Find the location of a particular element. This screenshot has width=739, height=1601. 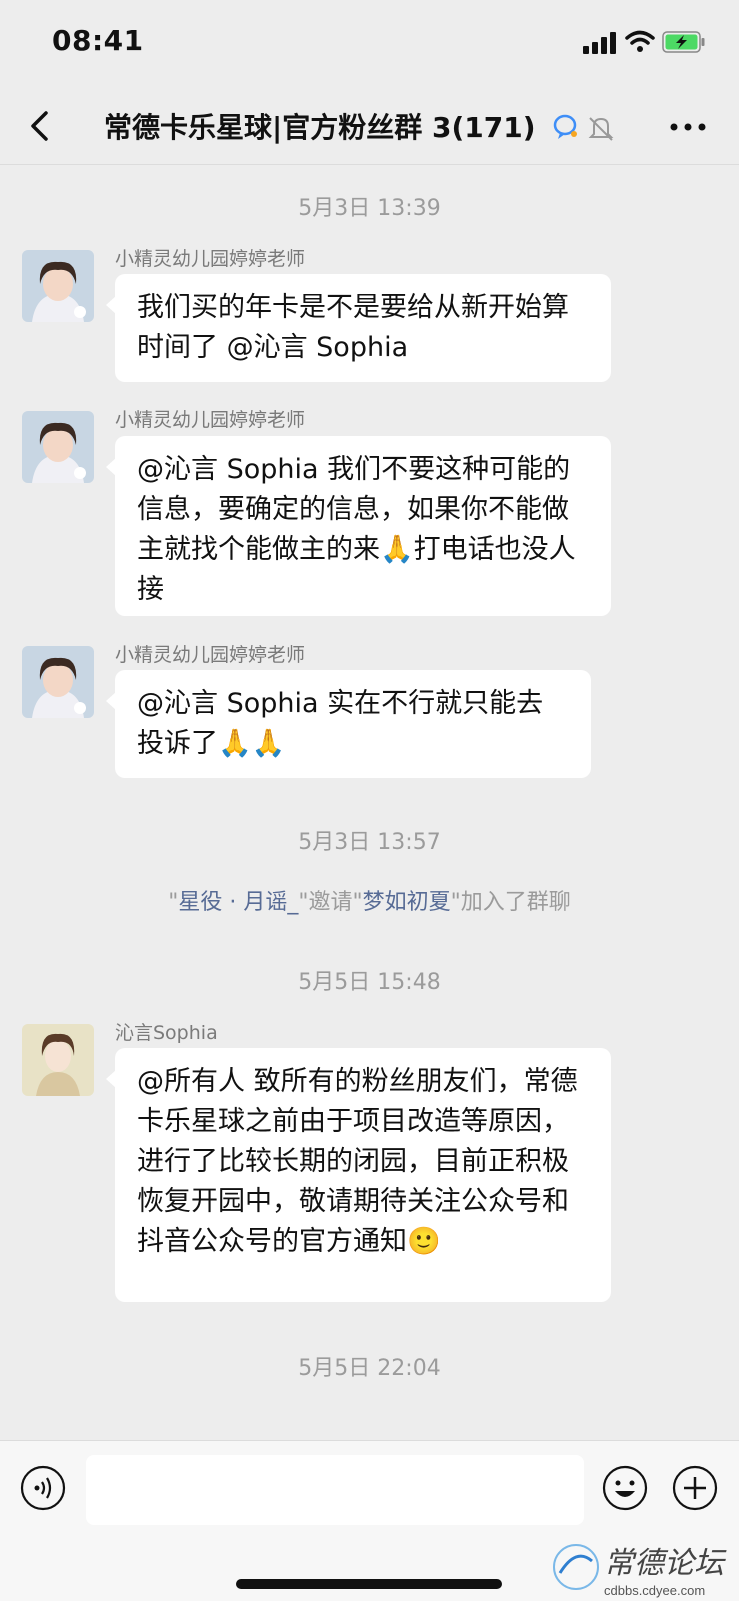

emoji-button is located at coordinates (625, 1488).